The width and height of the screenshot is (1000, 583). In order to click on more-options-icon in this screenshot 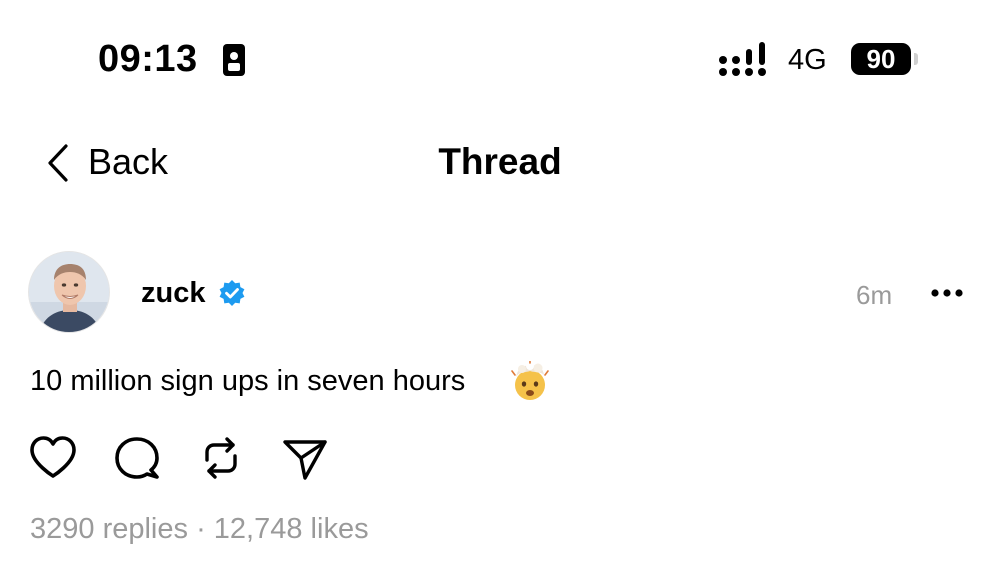, I will do `click(947, 293)`.